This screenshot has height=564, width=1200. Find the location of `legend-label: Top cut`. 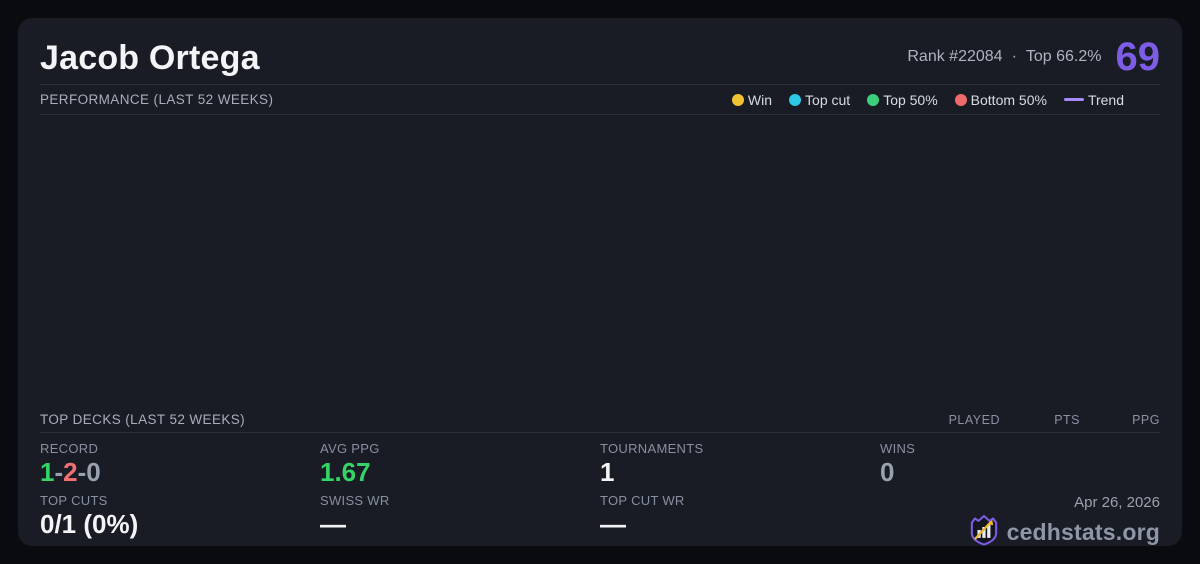

legend-label: Top cut is located at coordinates (828, 99).